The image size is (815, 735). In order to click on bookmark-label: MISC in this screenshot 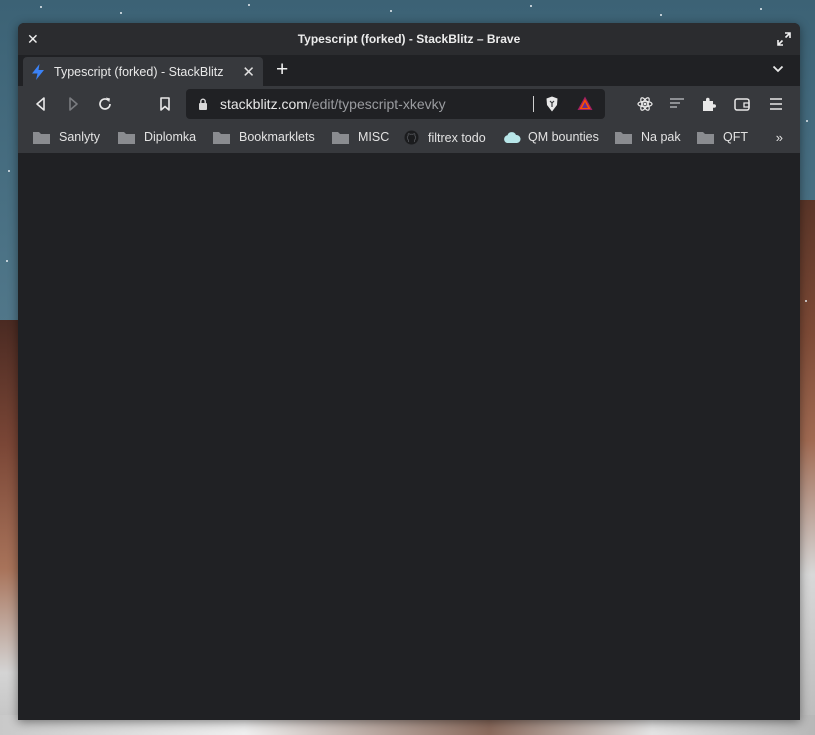, I will do `click(374, 137)`.